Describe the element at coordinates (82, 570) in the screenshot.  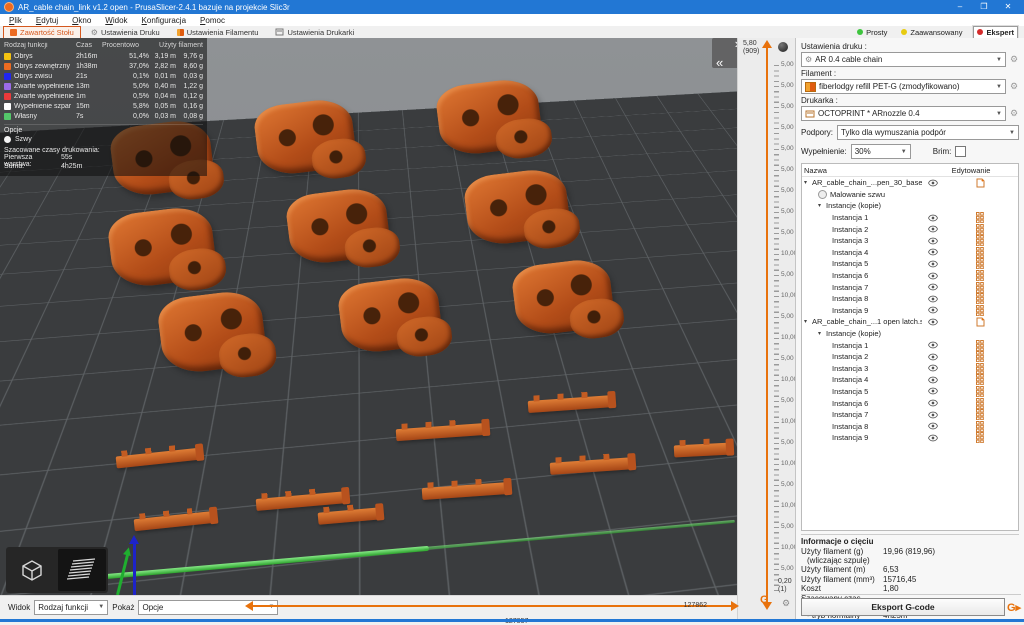
I see `layers-view-button` at that location.